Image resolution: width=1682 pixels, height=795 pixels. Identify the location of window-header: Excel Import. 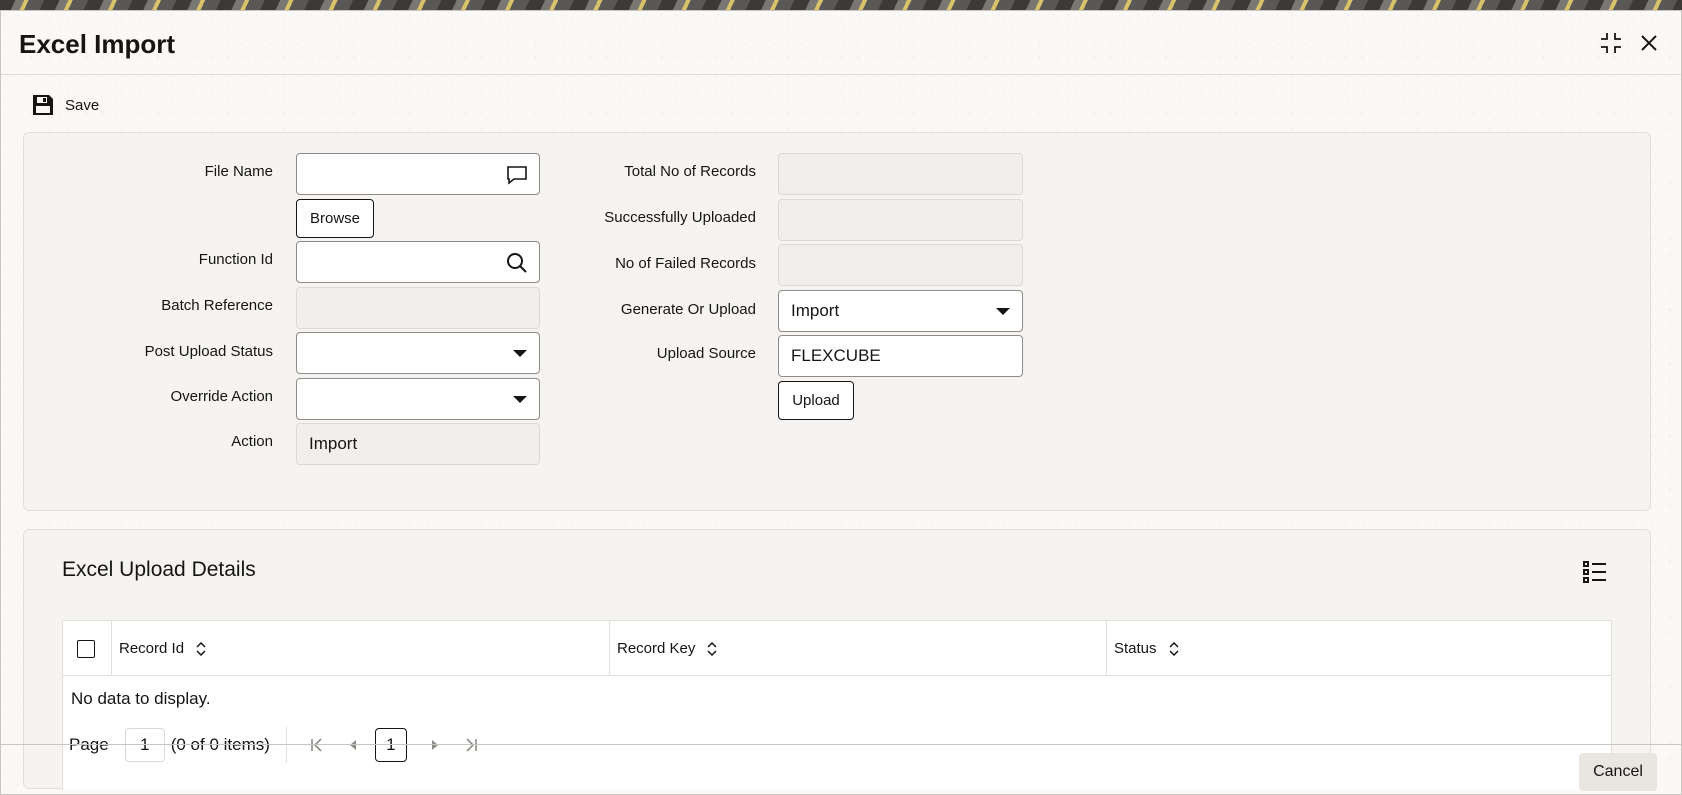
(841, 43).